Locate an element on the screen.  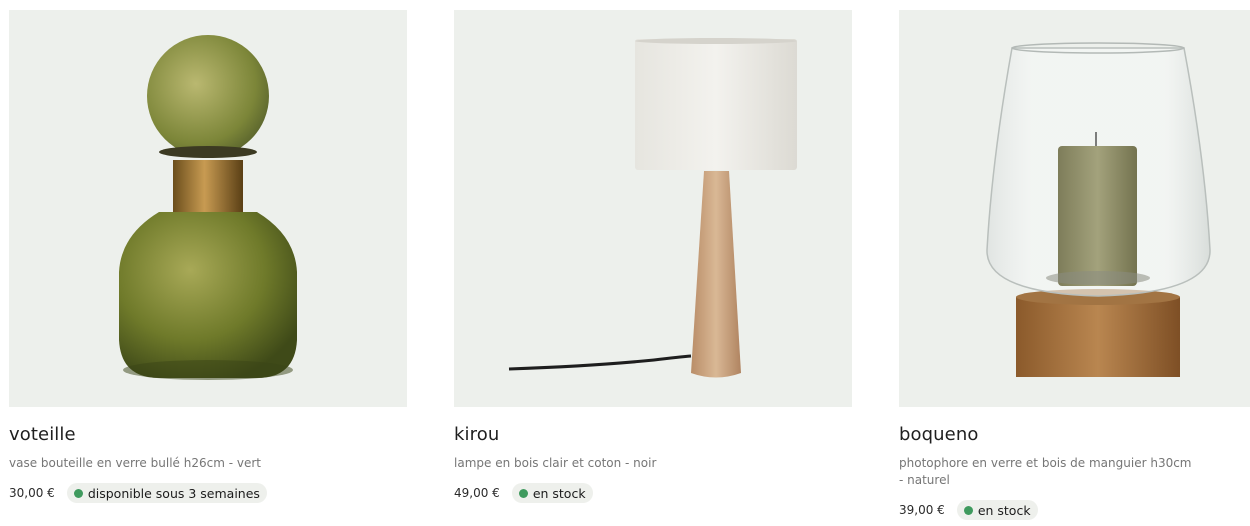
product-price: 49,00 € is located at coordinates (477, 493).